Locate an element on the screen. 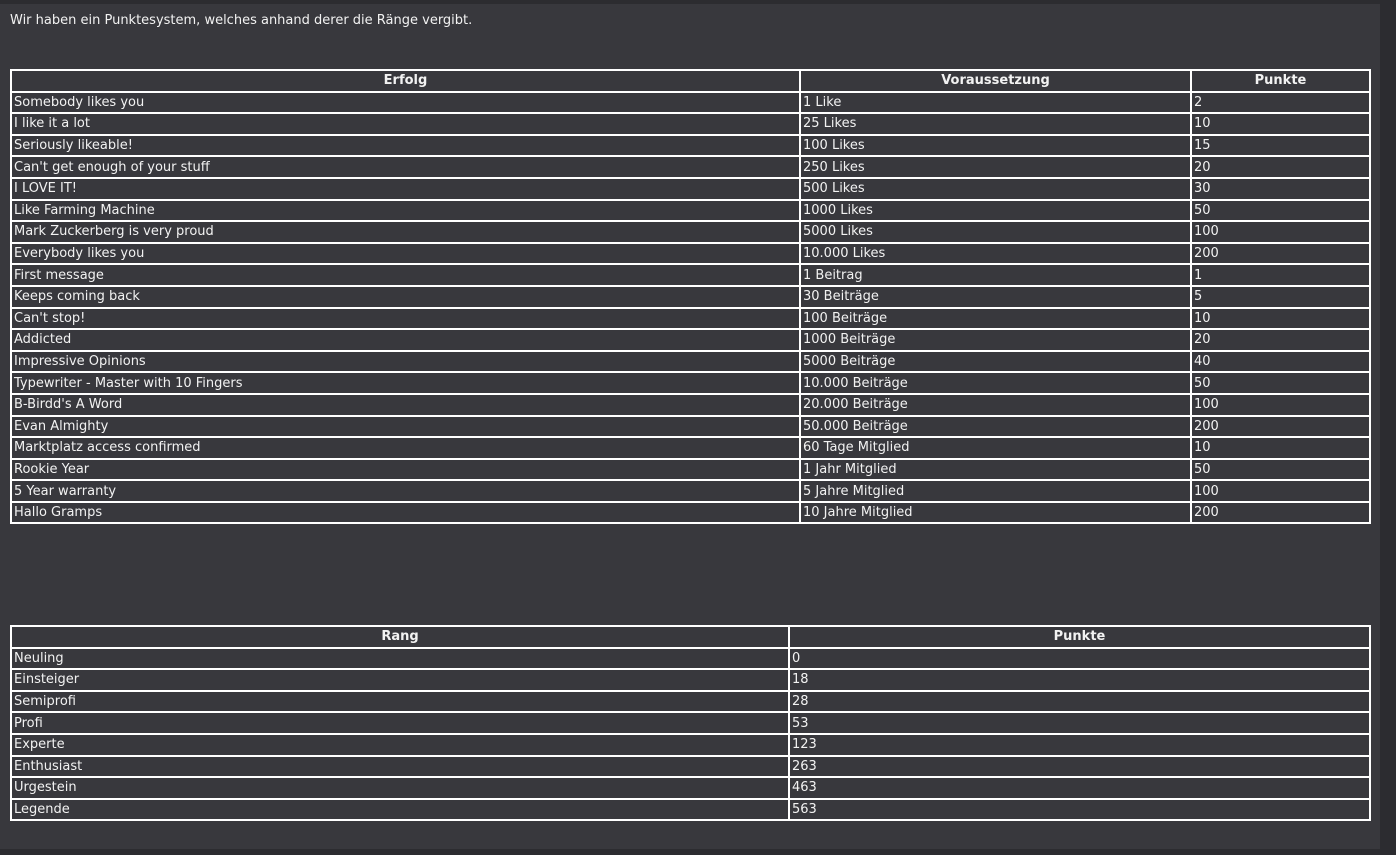 The height and width of the screenshot is (855, 1396). rank-points-cell: 53 is located at coordinates (1079, 723).